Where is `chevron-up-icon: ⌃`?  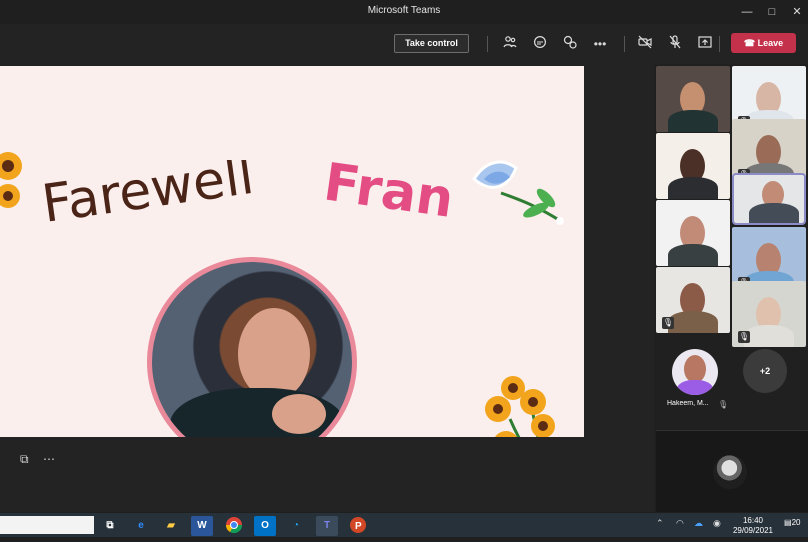
chevron-up-icon: ⌃ is located at coordinates (660, 523).